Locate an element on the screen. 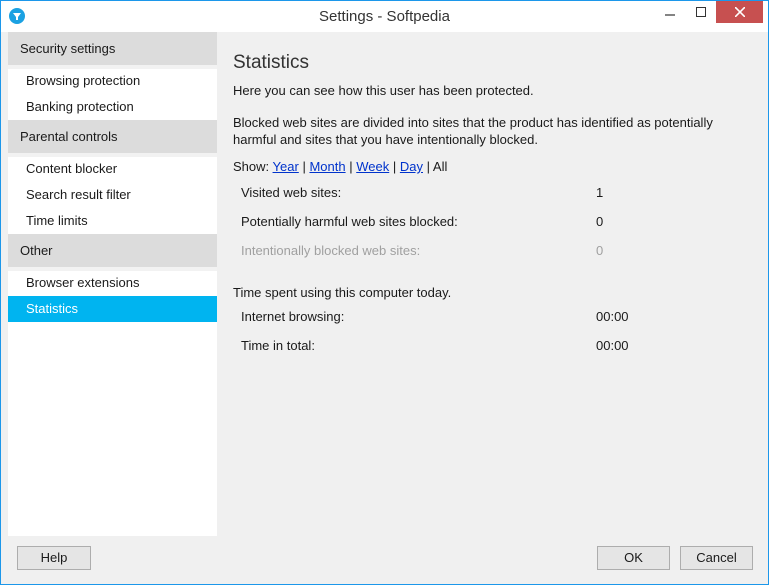 The height and width of the screenshot is (585, 769). filter-all-selected: All is located at coordinates (440, 166).